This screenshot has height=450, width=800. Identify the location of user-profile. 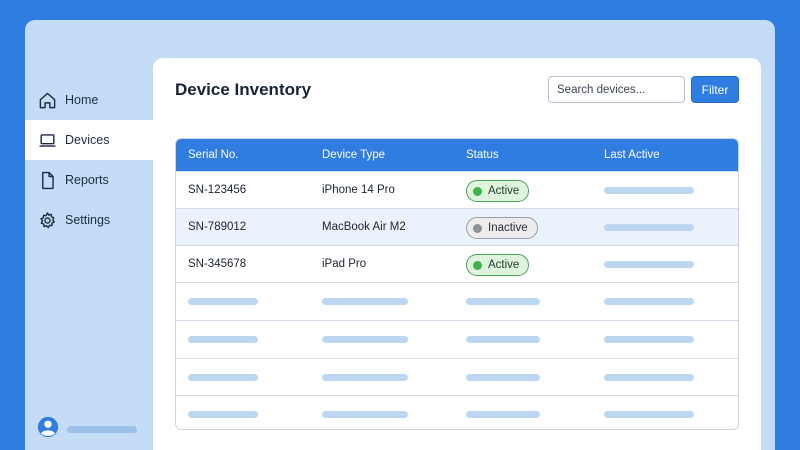
(87, 429).